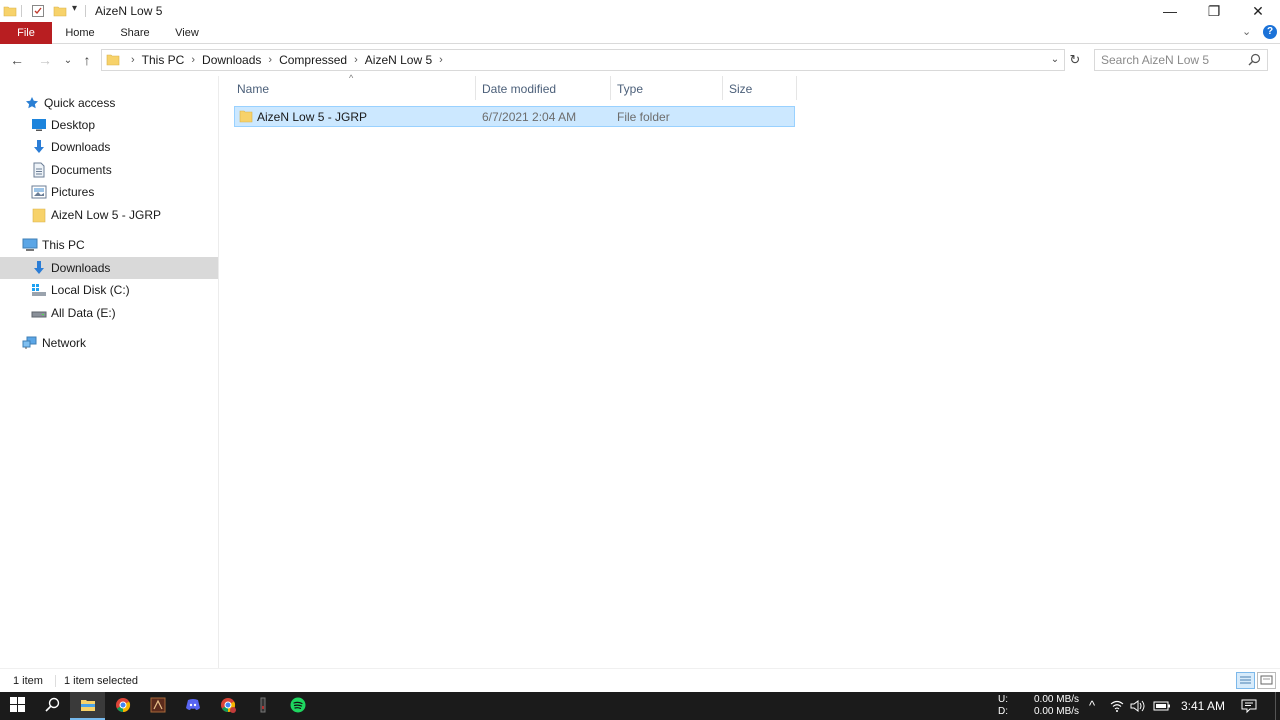 The height and width of the screenshot is (720, 1280). I want to click on file-date-modified: 6/7/2021 2:04 AM, so click(529, 117).